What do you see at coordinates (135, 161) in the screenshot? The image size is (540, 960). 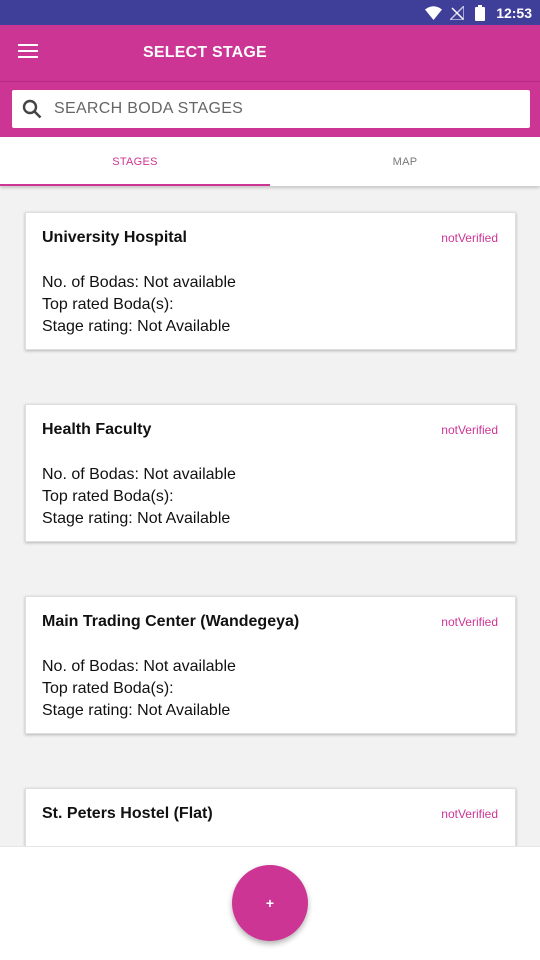 I see `tab-stages: STAGES` at bounding box center [135, 161].